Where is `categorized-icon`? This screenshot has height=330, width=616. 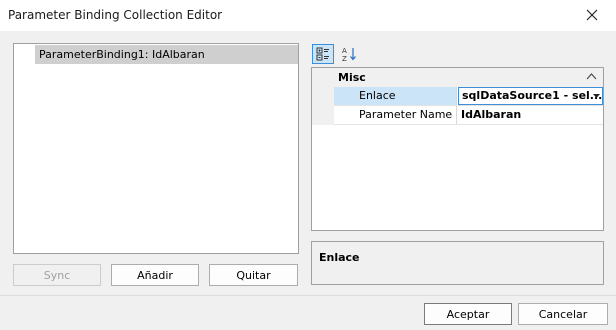
categorized-icon is located at coordinates (322, 54).